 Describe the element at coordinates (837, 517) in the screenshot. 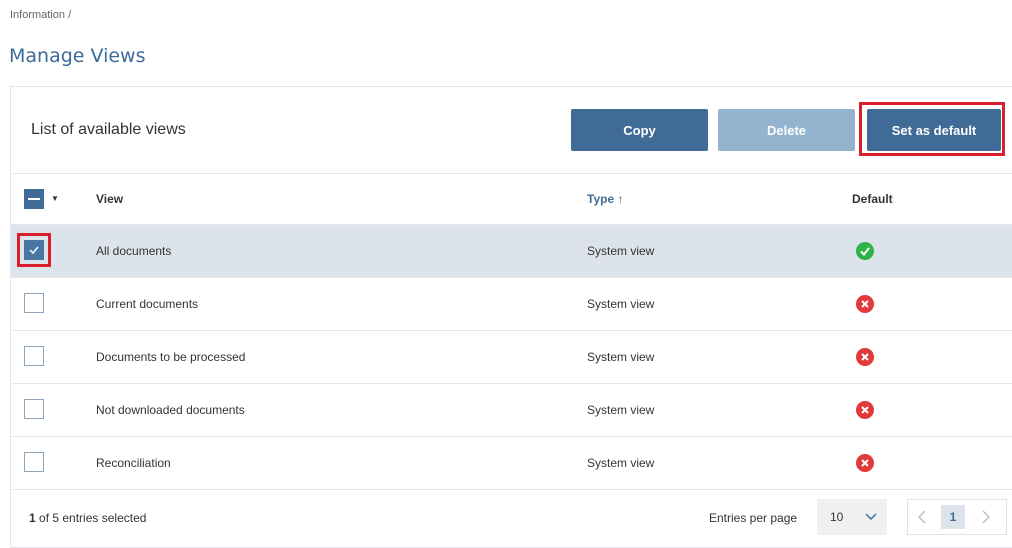

I see `entries-per-page-value: 10` at that location.